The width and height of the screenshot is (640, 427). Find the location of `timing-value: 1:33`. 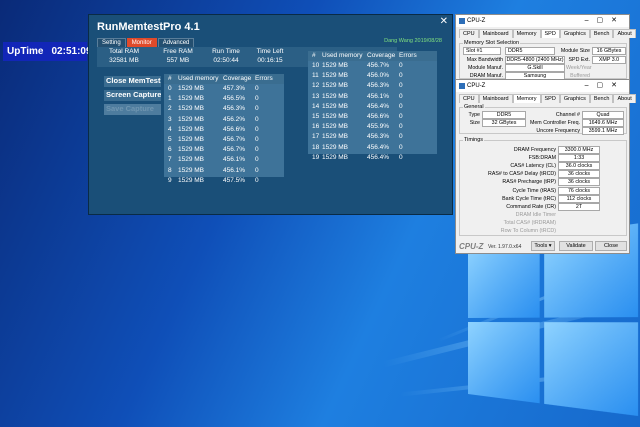

timing-value: 1:33 is located at coordinates (579, 158).